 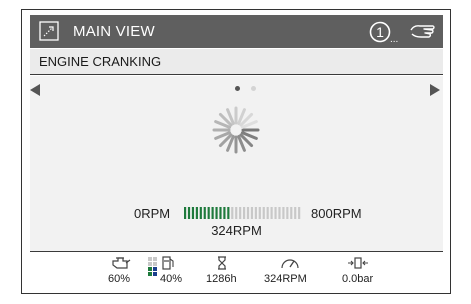 I want to click on fuel-level-bars-icon, so click(x=152, y=266).